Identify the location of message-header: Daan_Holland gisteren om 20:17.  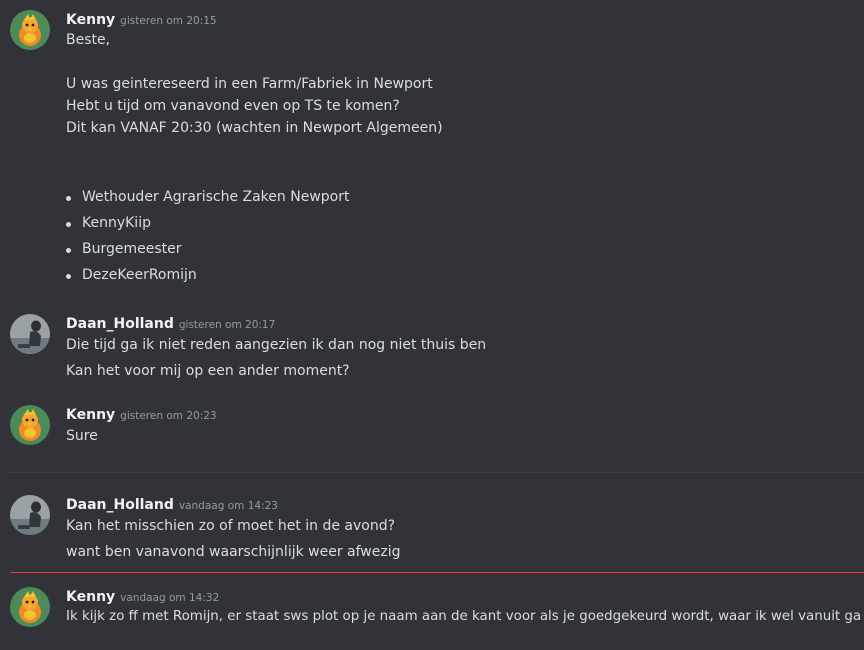
(170, 322).